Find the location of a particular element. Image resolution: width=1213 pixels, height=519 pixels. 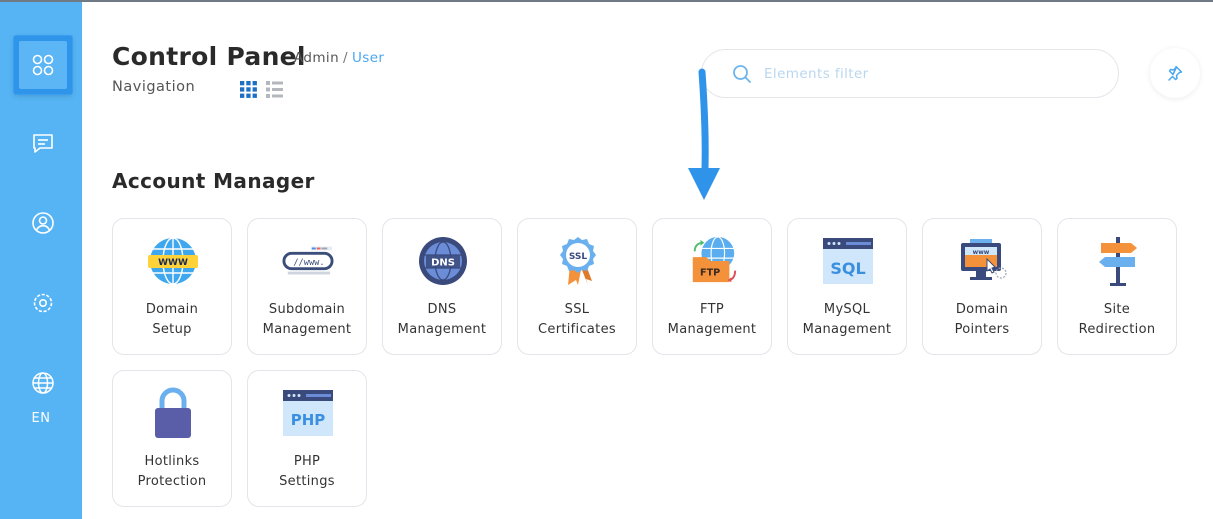

pin-button is located at coordinates (1175, 73).